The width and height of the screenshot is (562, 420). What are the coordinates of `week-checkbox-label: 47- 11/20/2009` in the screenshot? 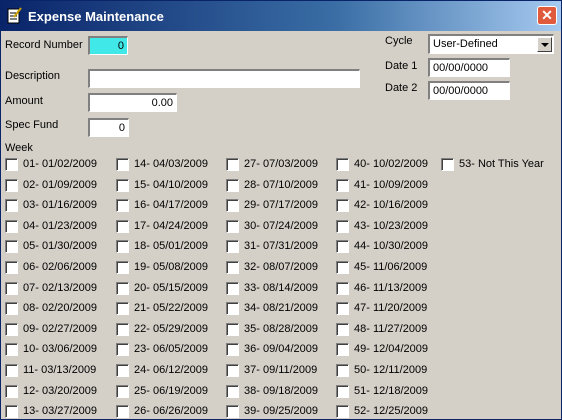 It's located at (391, 308).